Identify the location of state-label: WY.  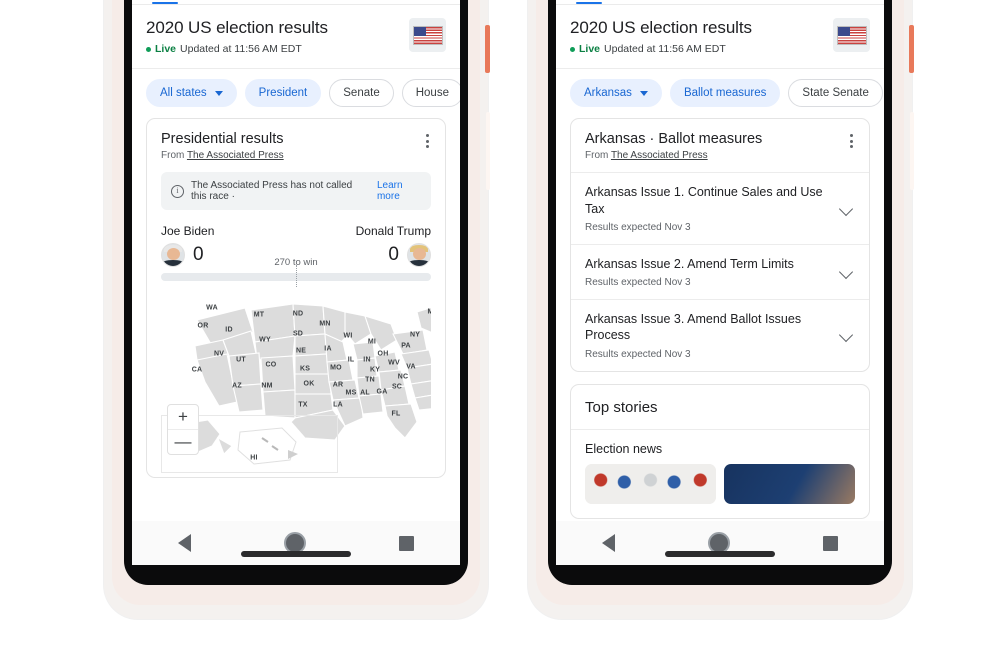
(265, 340).